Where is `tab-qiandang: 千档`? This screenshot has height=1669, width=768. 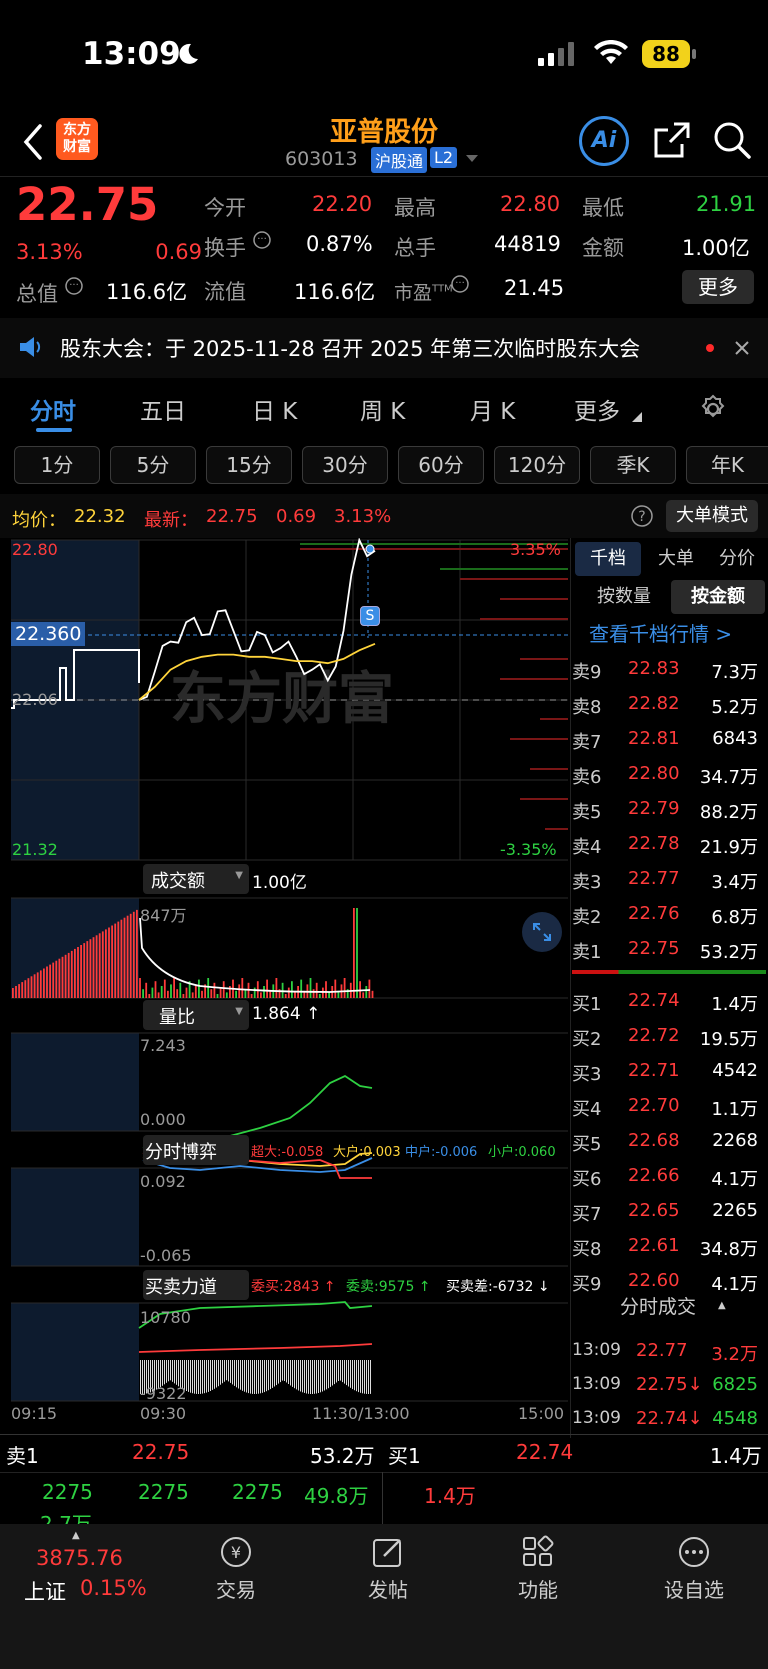 tab-qiandang: 千档 is located at coordinates (608, 559).